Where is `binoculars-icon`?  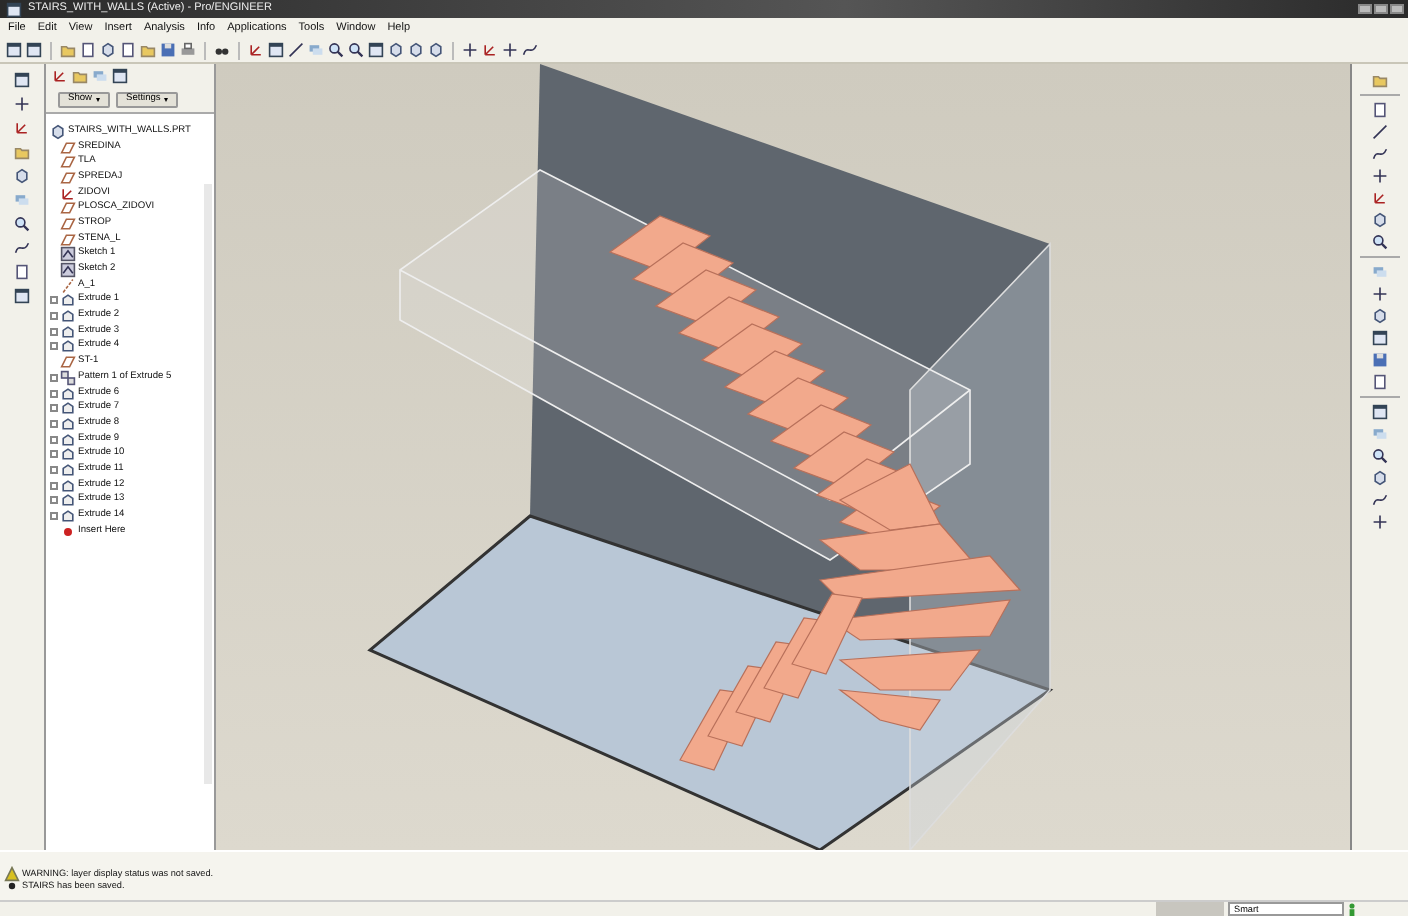
binoculars-icon is located at coordinates (222, 50).